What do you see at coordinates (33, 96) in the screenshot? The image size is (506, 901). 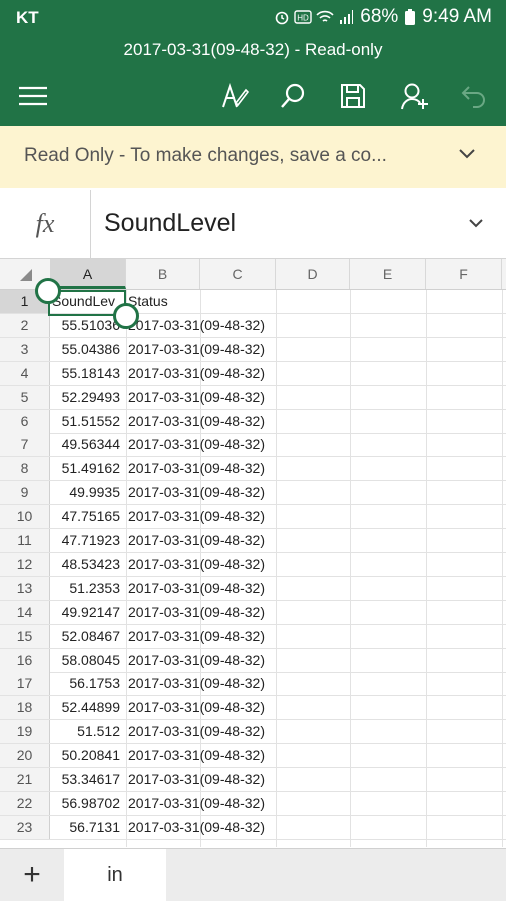 I see `menu-button` at bounding box center [33, 96].